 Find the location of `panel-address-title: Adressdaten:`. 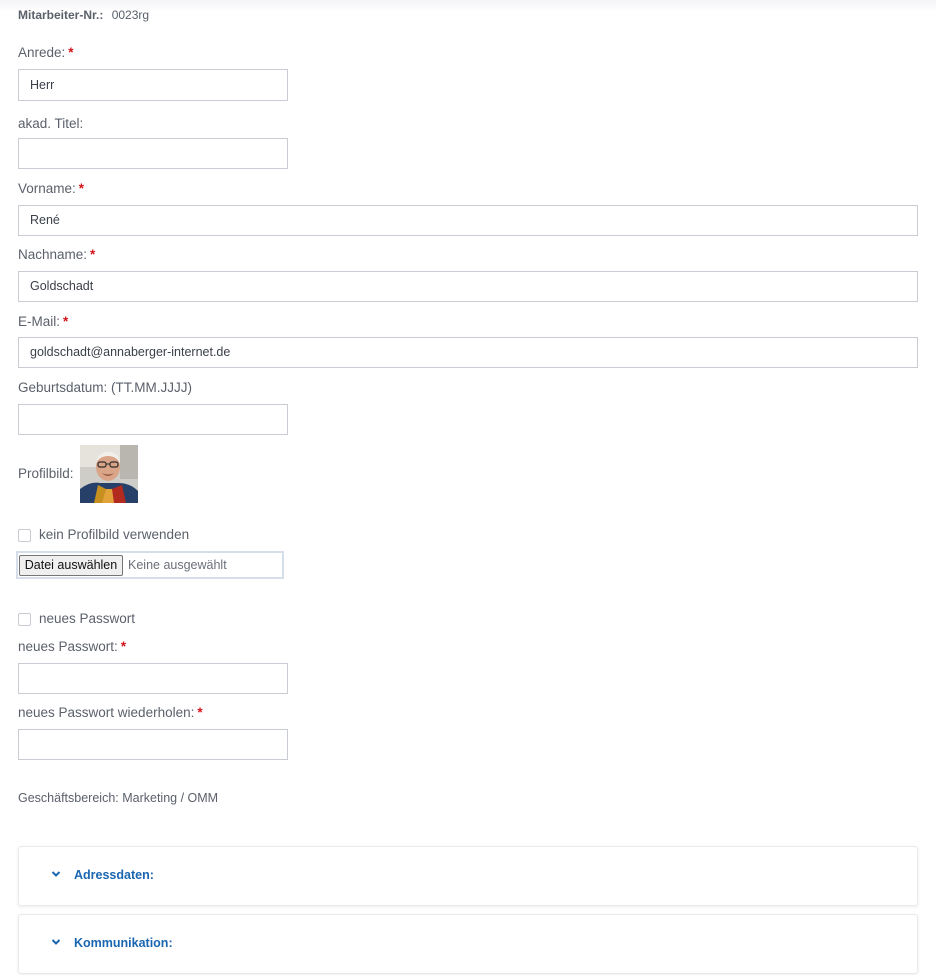

panel-address-title: Adressdaten: is located at coordinates (114, 875).